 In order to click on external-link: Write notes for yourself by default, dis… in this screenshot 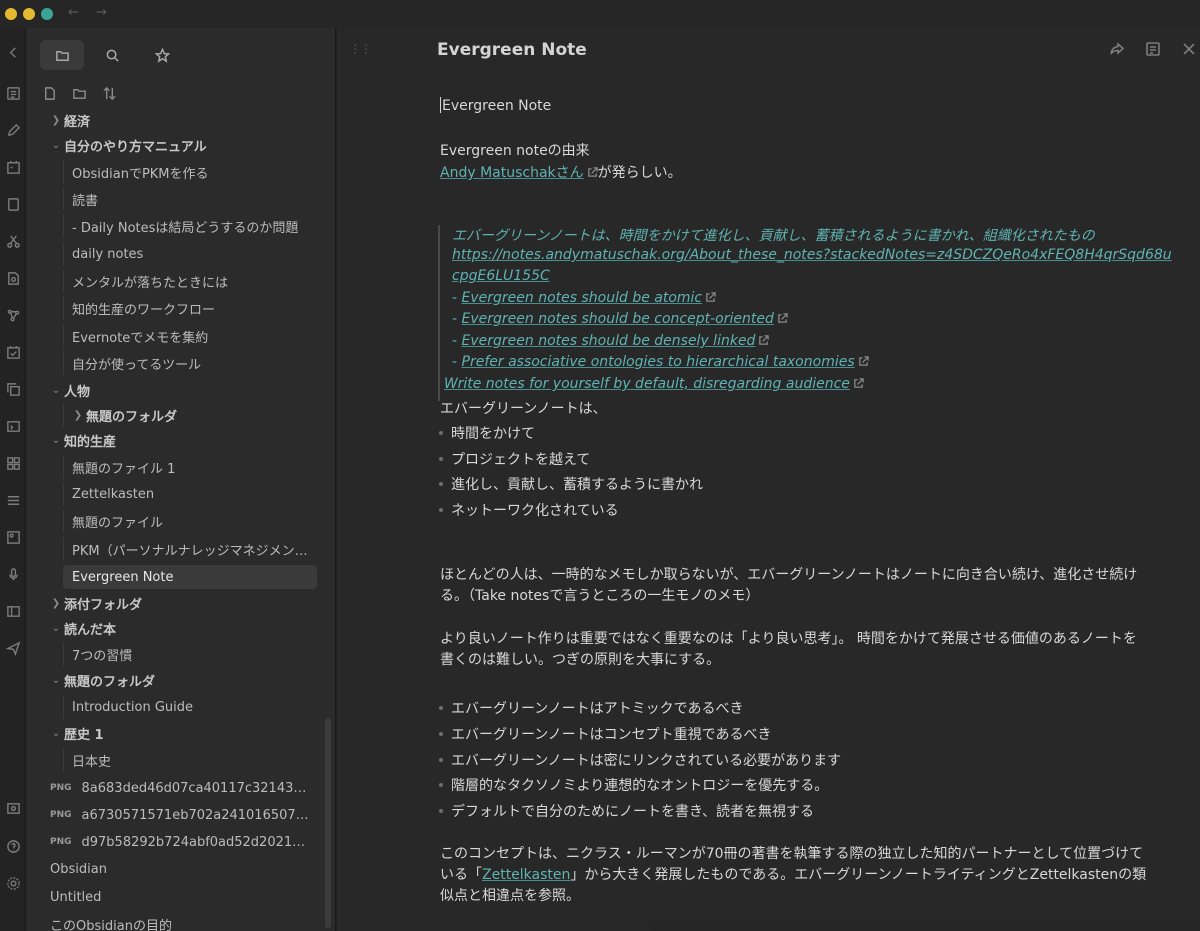, I will do `click(647, 384)`.